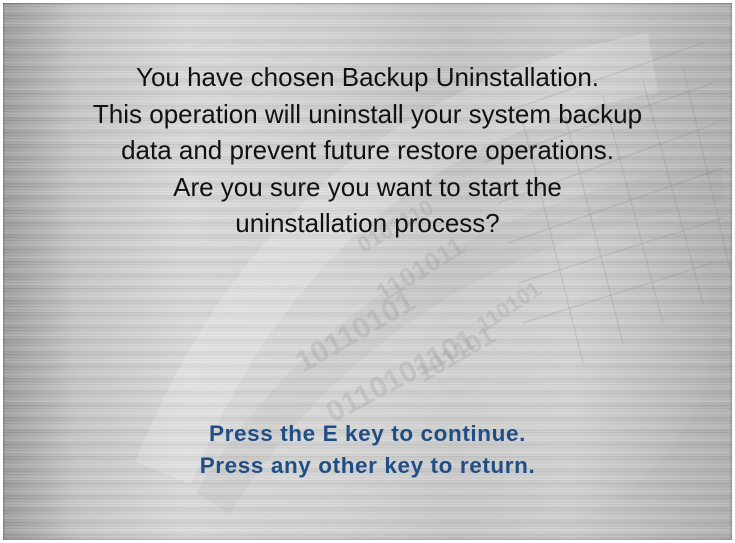 The image size is (735, 543). What do you see at coordinates (355, 332) in the screenshot?
I see `svg-text: 10110101` at bounding box center [355, 332].